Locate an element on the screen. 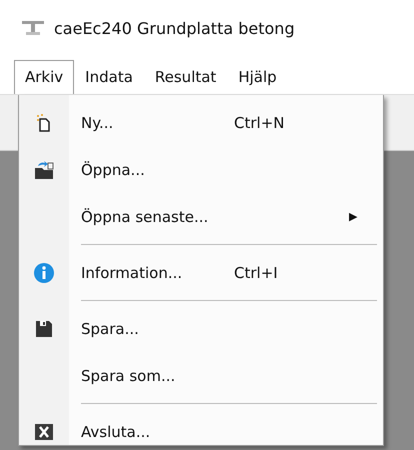 This screenshot has width=414, height=450. new-document-icon is located at coordinates (44, 123).